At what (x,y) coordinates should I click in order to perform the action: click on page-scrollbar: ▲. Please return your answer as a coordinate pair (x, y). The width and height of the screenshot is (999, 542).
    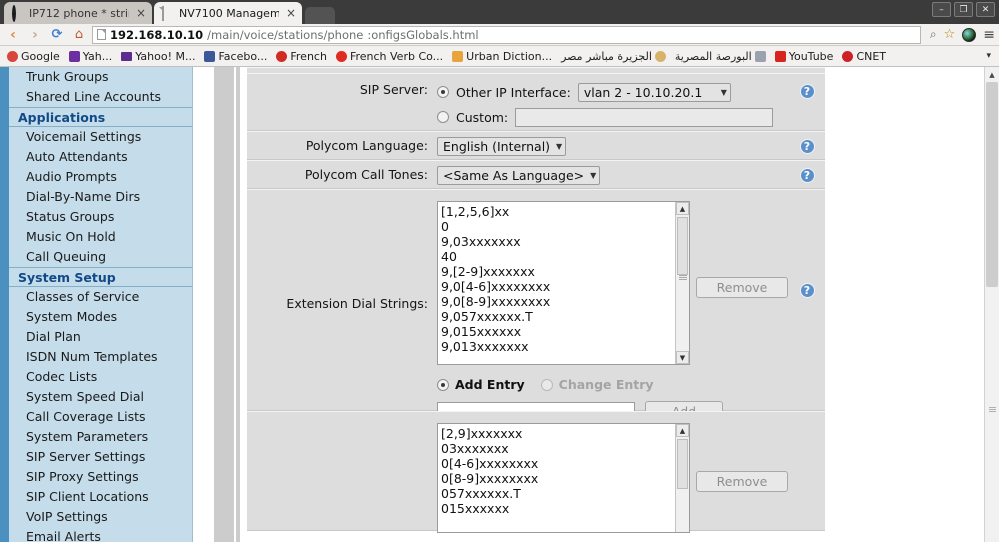
    Looking at the image, I should click on (991, 304).